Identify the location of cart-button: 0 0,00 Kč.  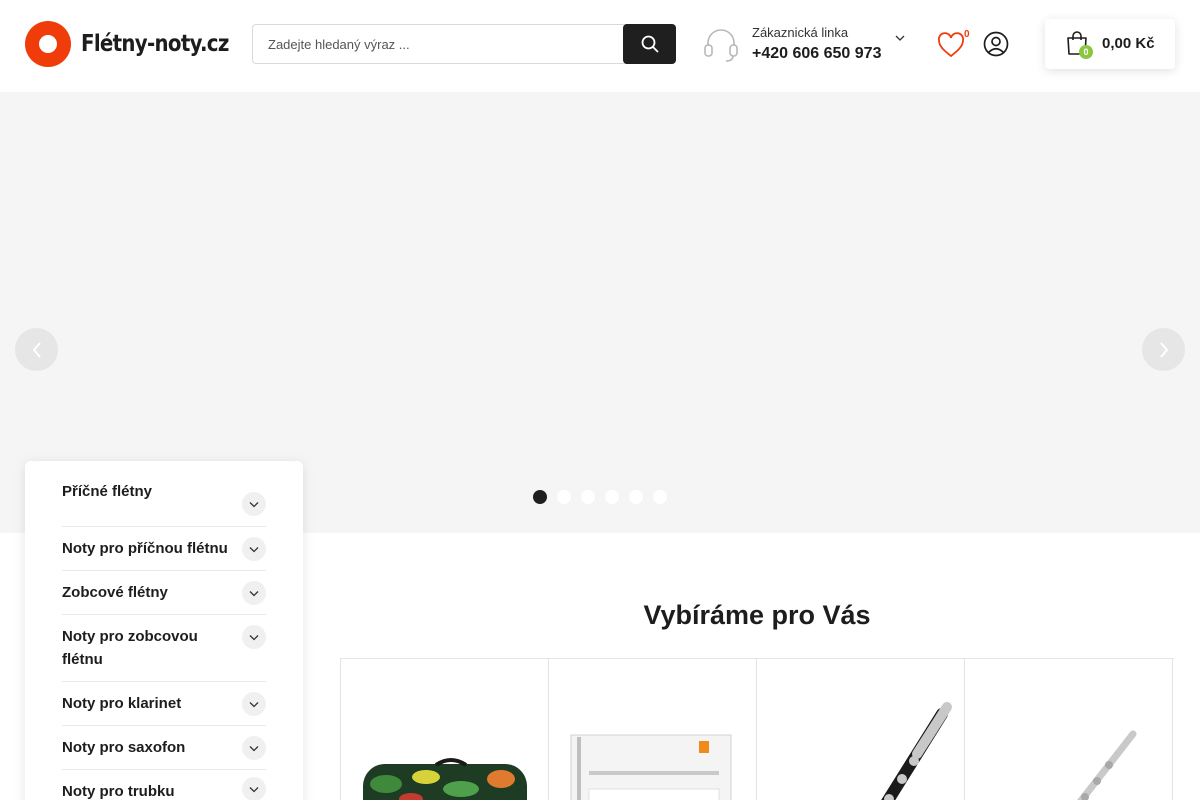
(1110, 44).